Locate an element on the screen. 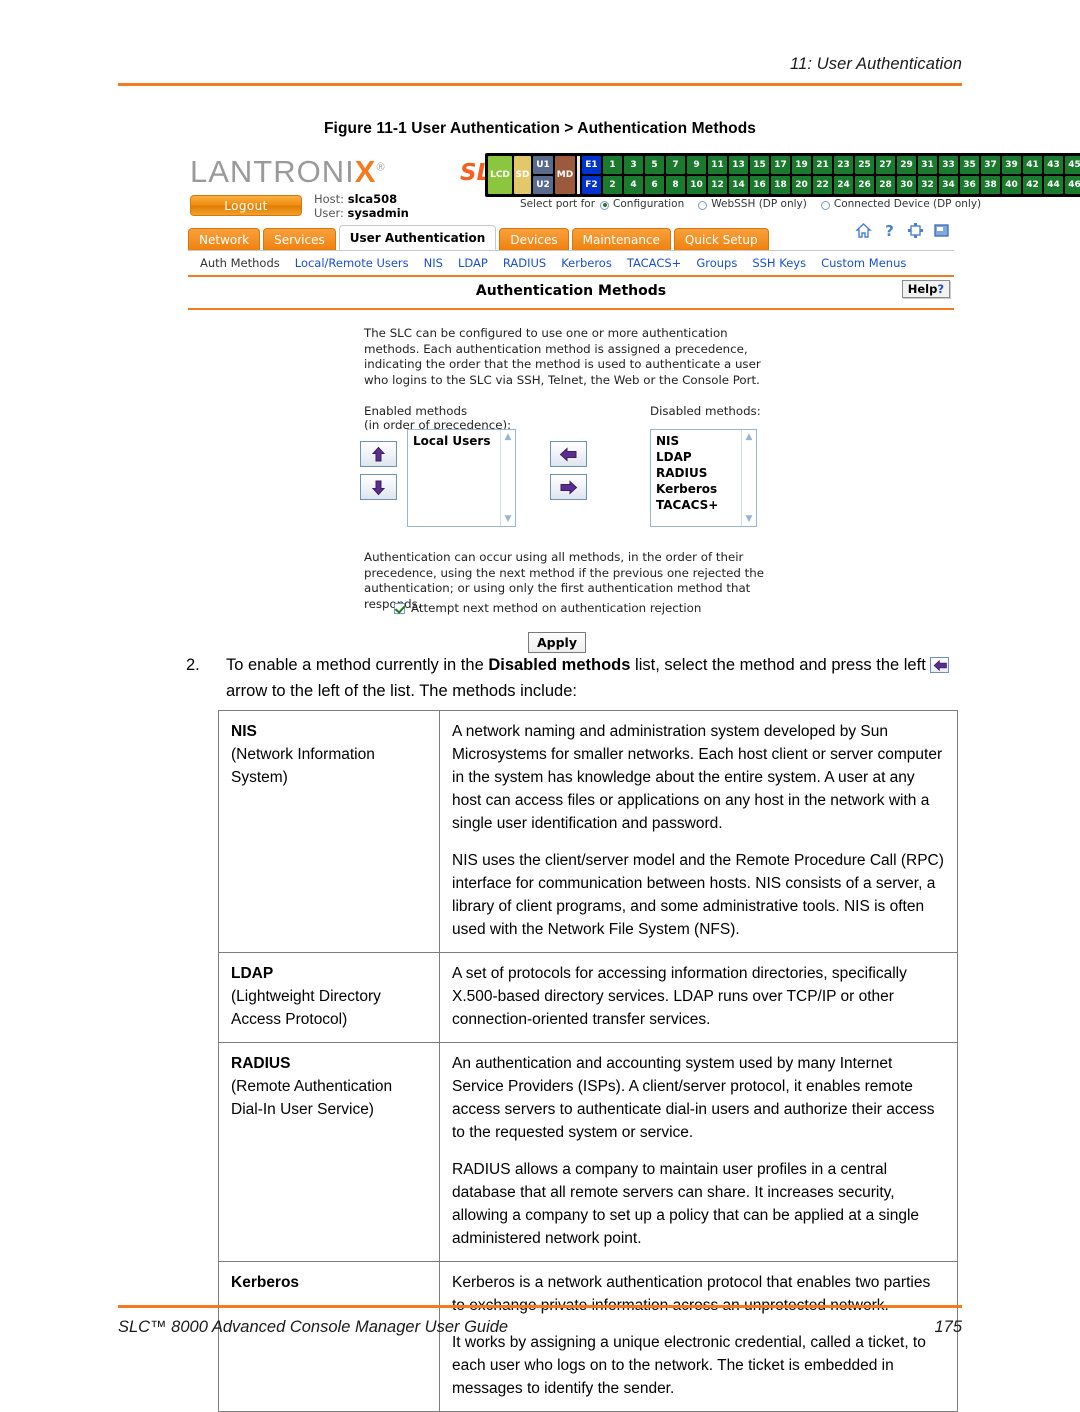 Image resolution: width=1080 pixels, height=1412 pixels. port-block-u1: U1 is located at coordinates (543, 165).